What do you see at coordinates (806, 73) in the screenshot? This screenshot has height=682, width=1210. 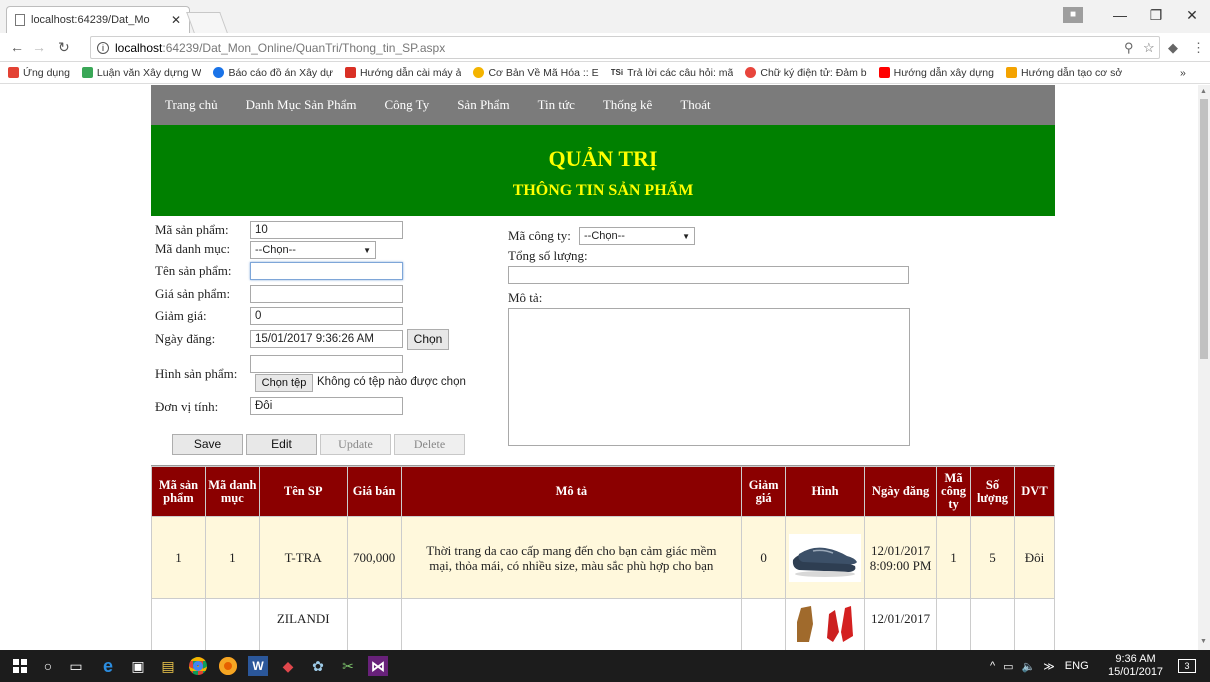 I see `bookmark-item: Chữ ký điện tử: Đảm b` at bounding box center [806, 73].